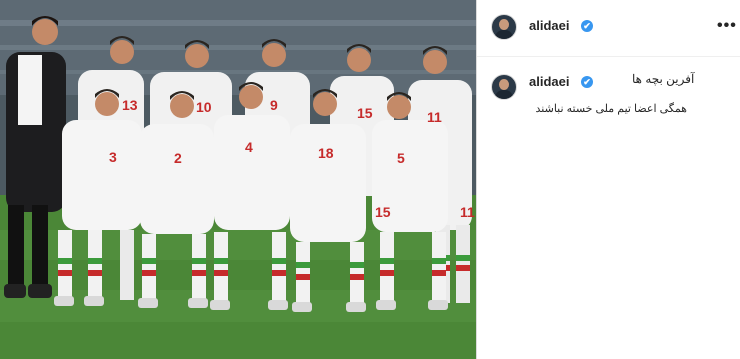 This screenshot has height=359, width=740. Describe the element at coordinates (587, 82) in the screenshot. I see `caption-verified-badge-icon: ✔` at that location.